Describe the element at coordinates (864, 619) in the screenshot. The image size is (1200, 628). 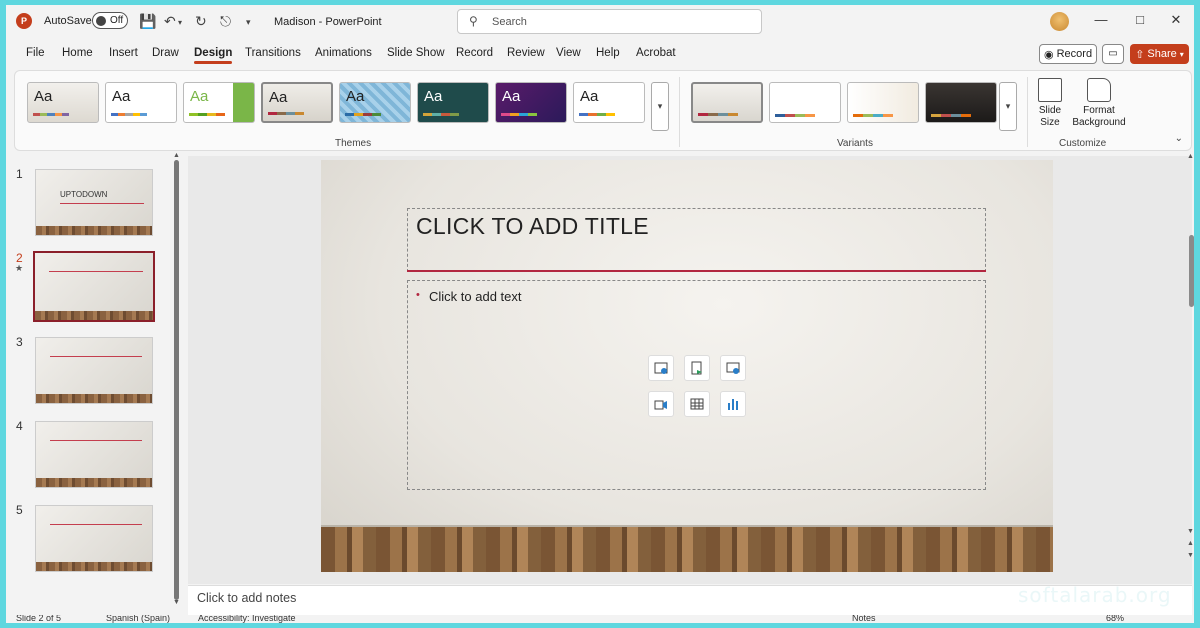
I see `notes-toggle: Notes` at that location.